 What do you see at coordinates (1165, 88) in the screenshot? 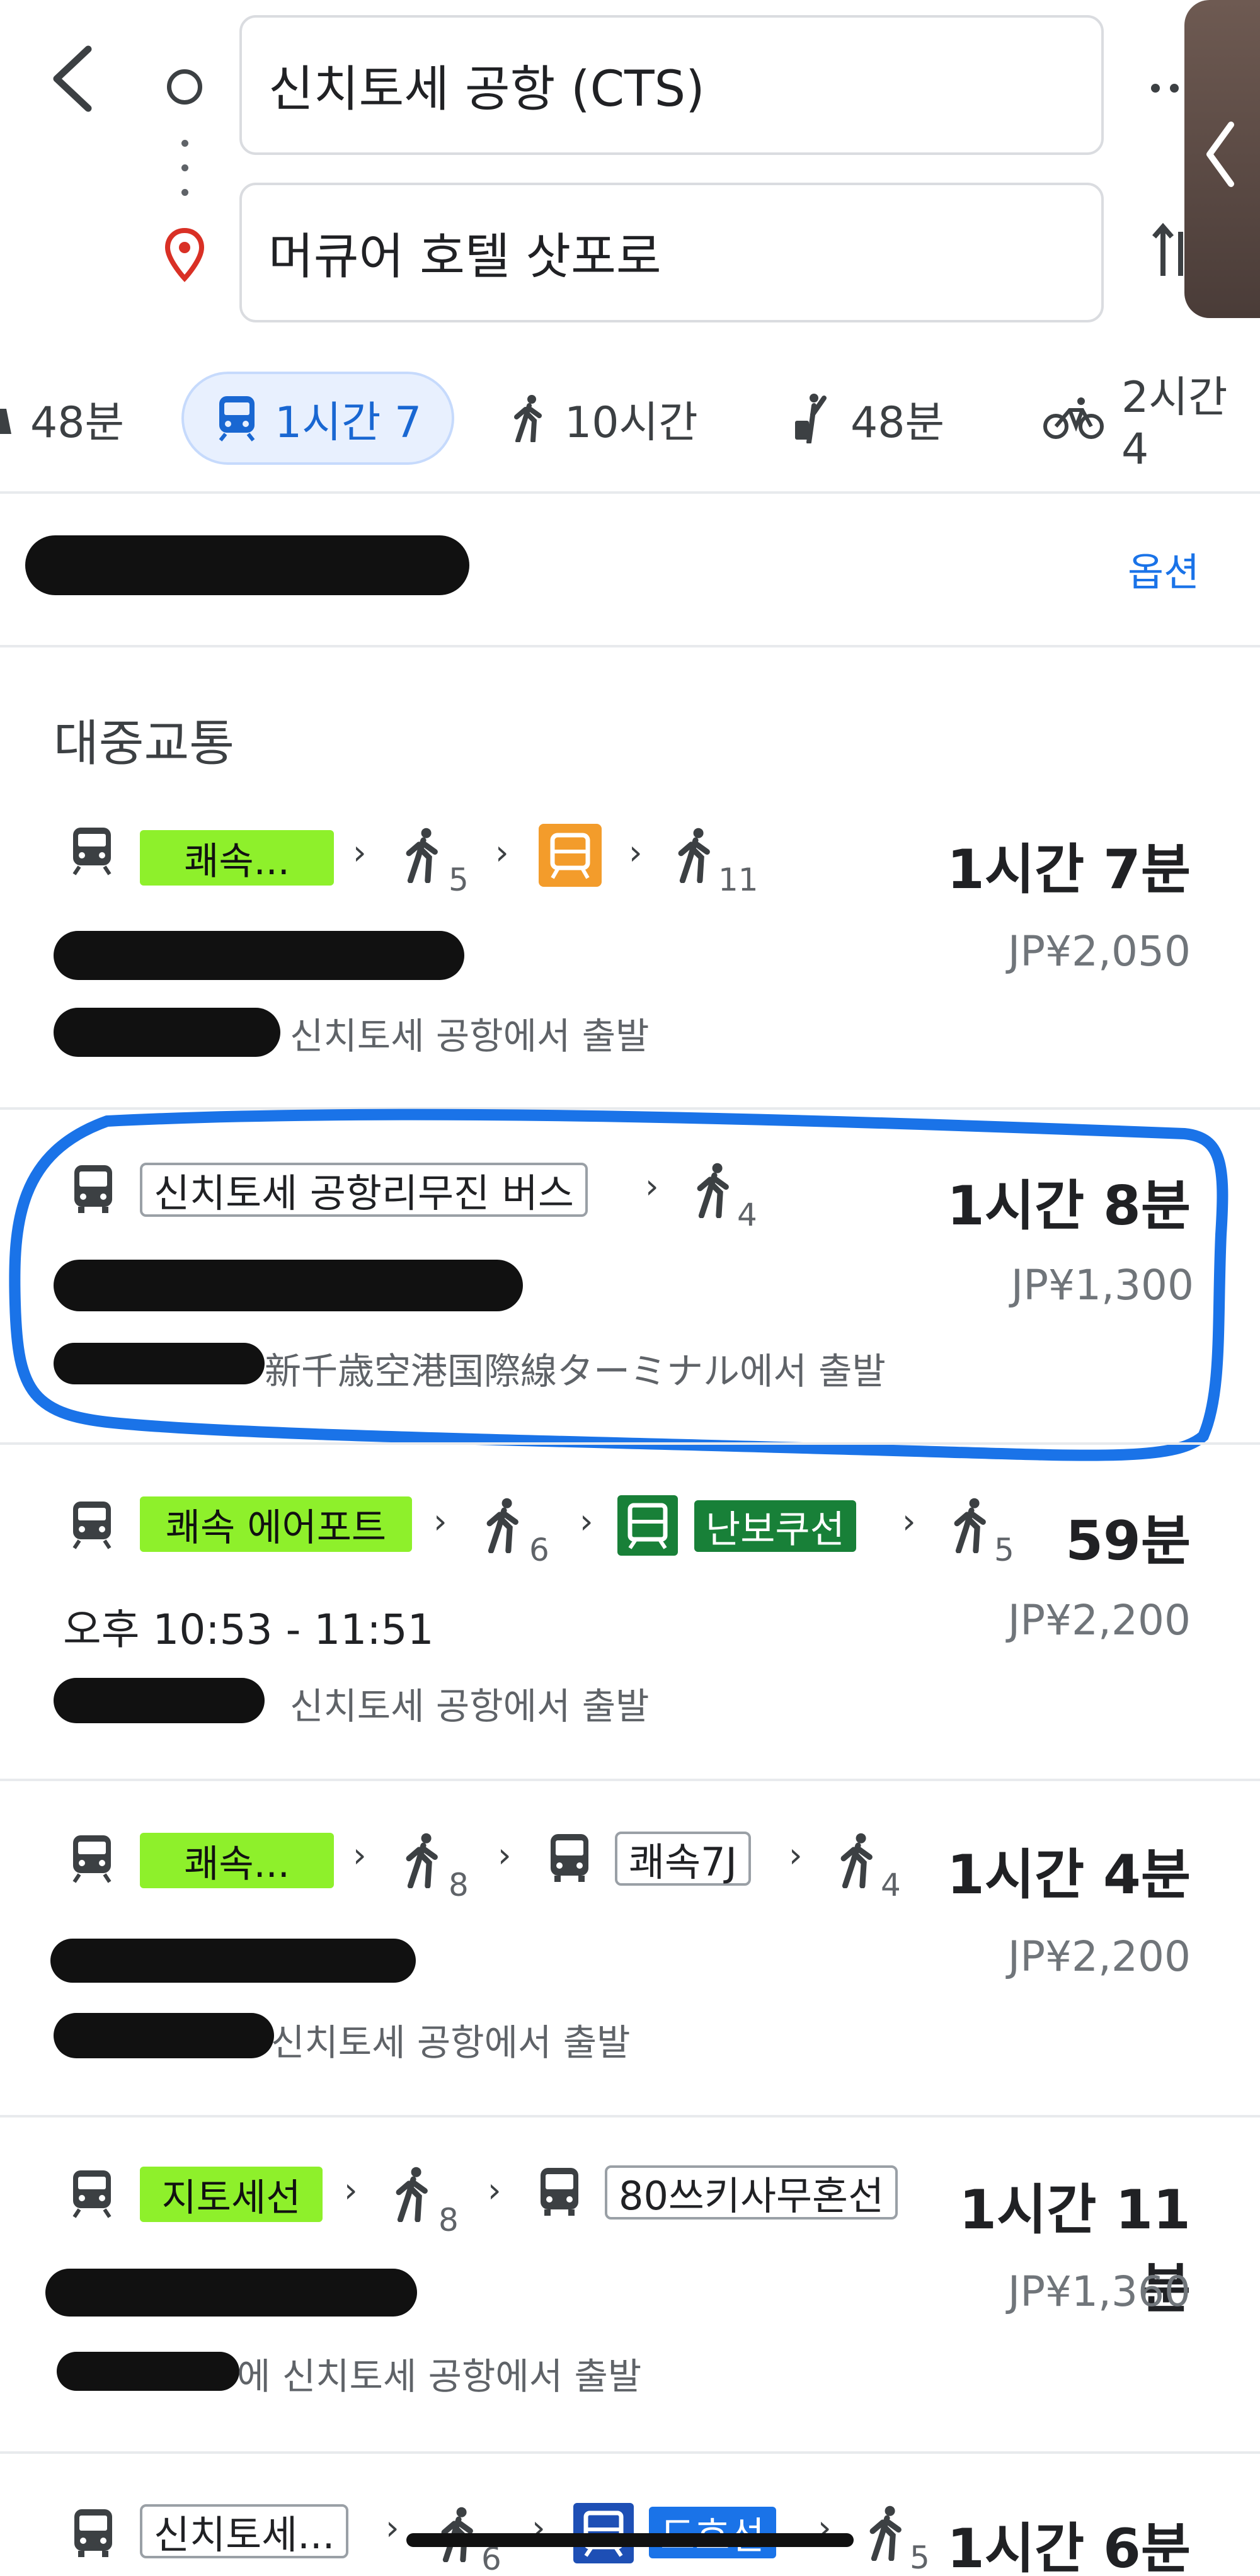
I see `more-options-icon` at bounding box center [1165, 88].